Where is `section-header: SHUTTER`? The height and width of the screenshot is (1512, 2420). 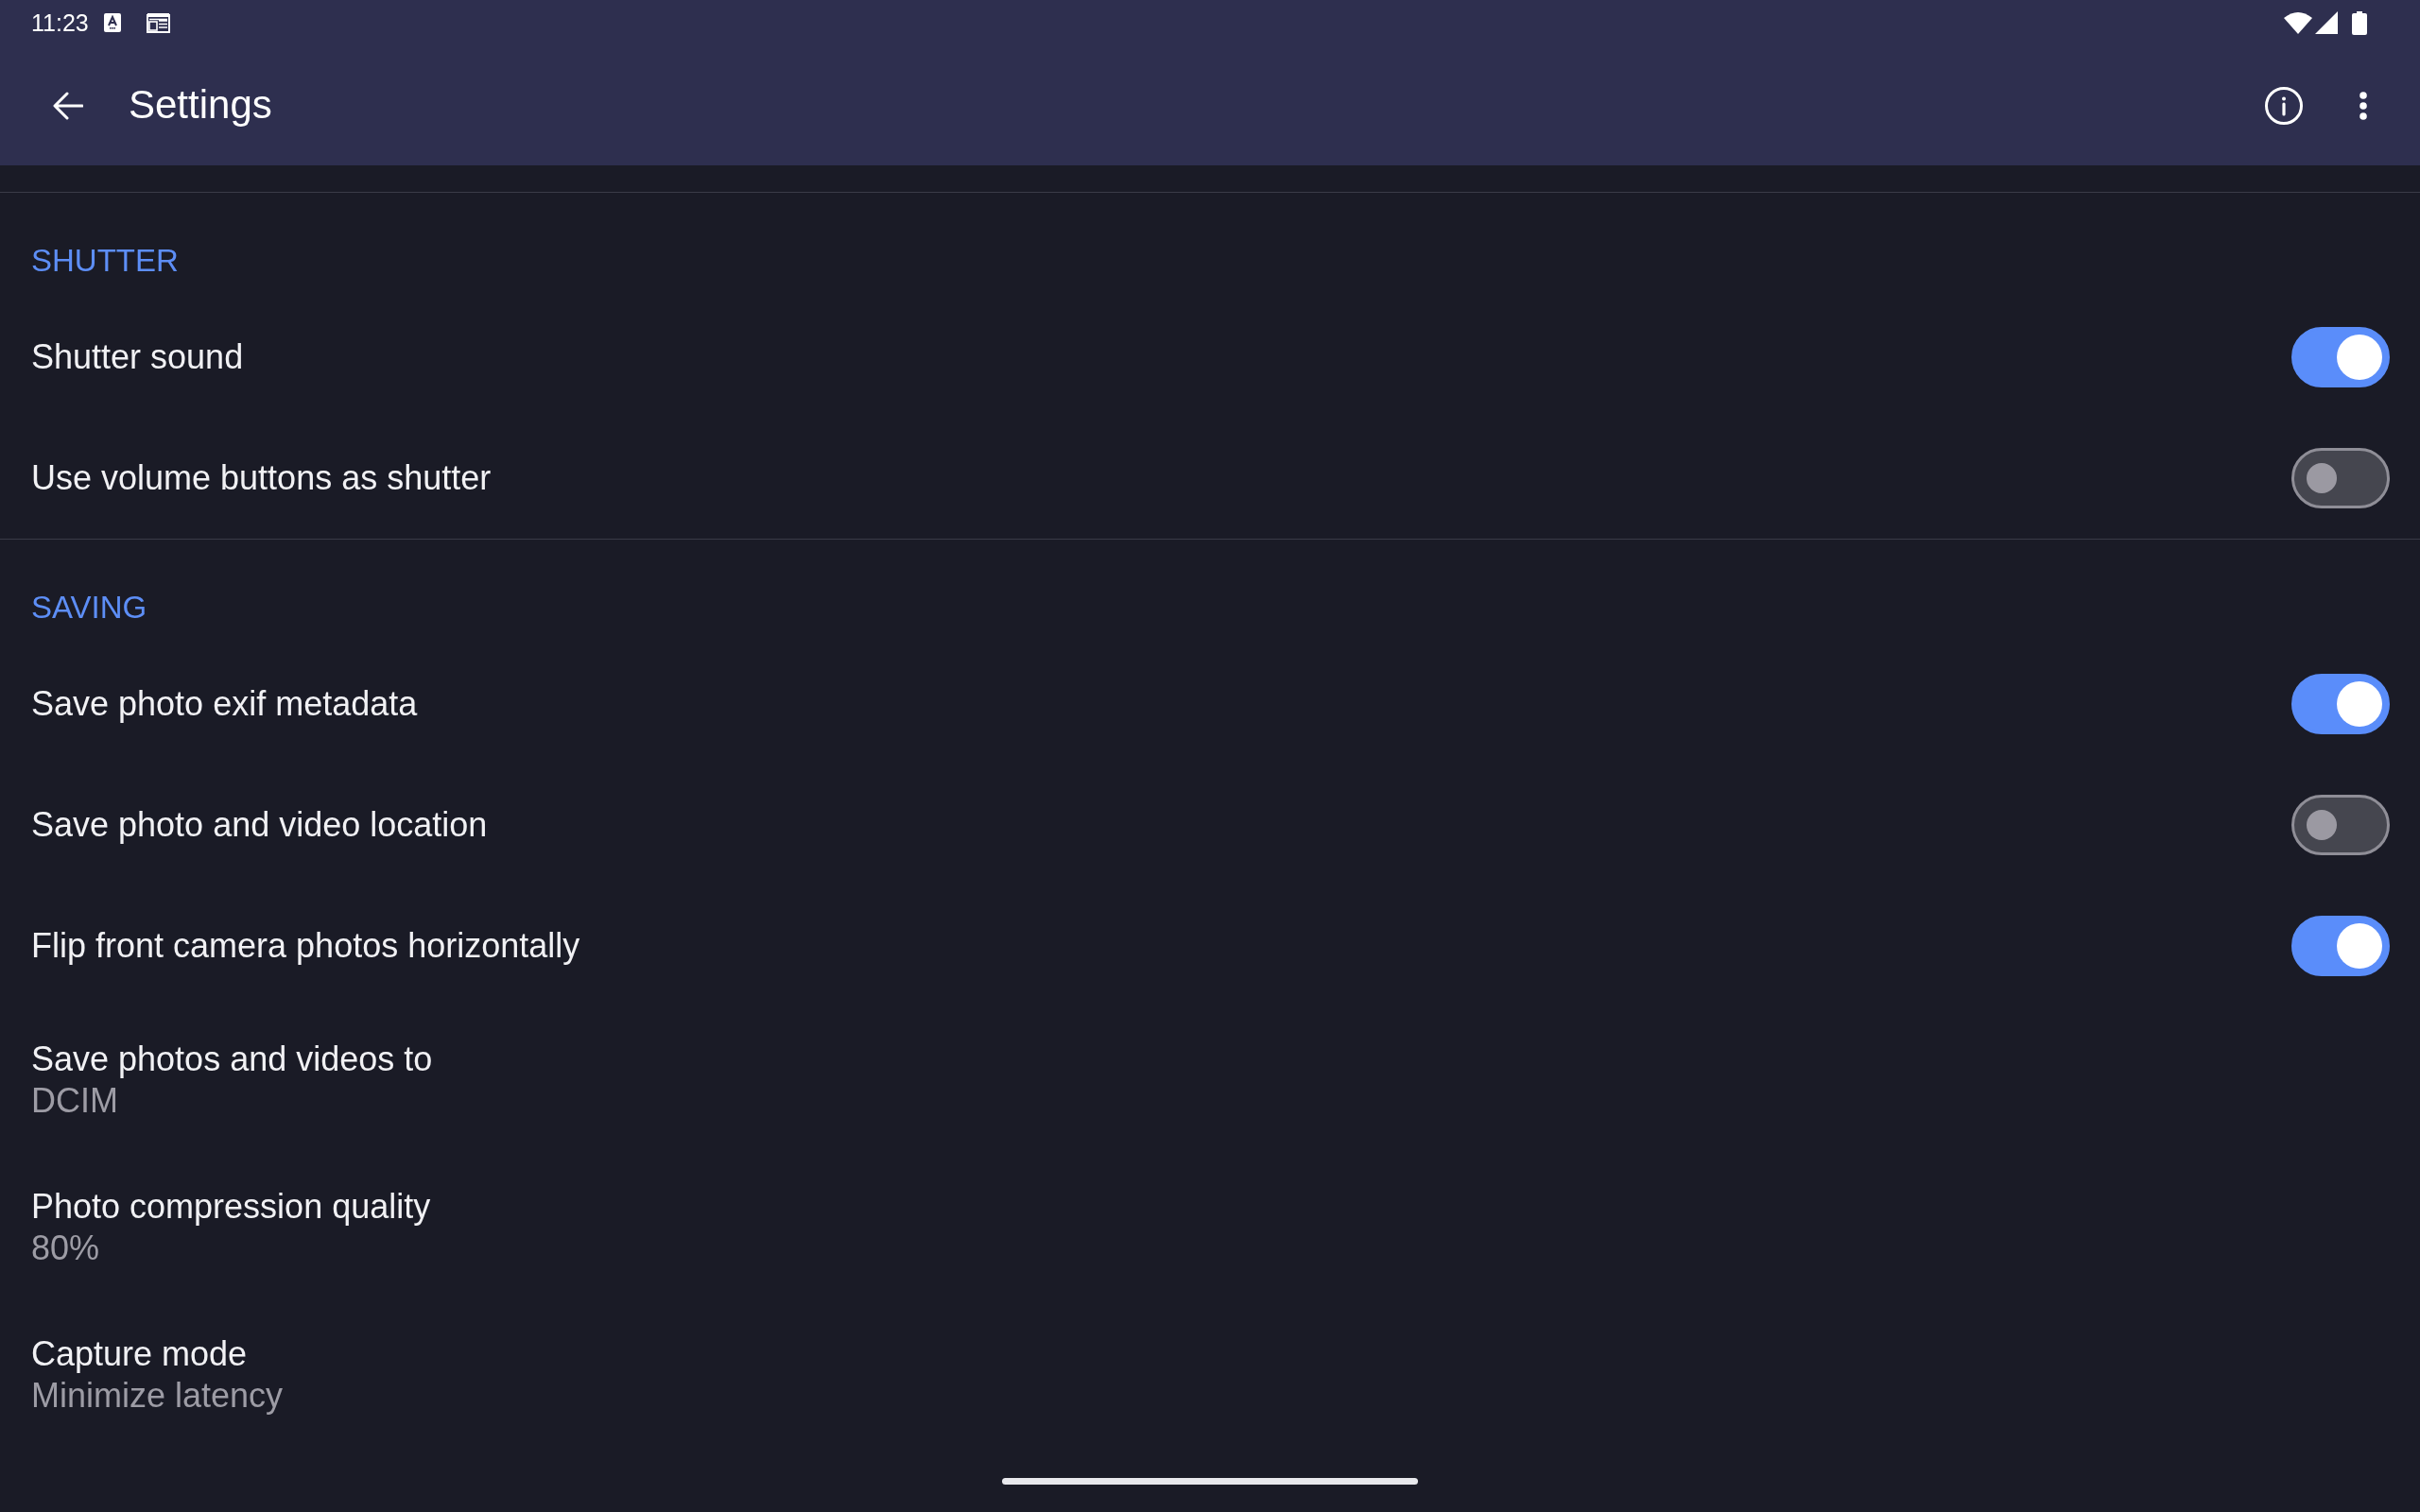 section-header: SHUTTER is located at coordinates (105, 260).